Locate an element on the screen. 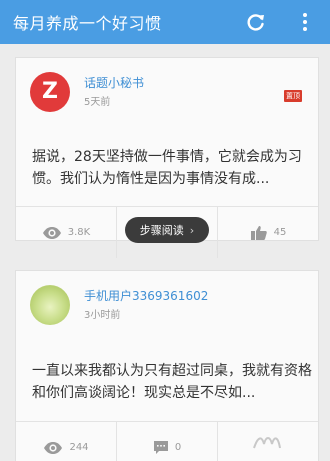 The height and width of the screenshot is (461, 330). watermark-logo is located at coordinates (267, 442).